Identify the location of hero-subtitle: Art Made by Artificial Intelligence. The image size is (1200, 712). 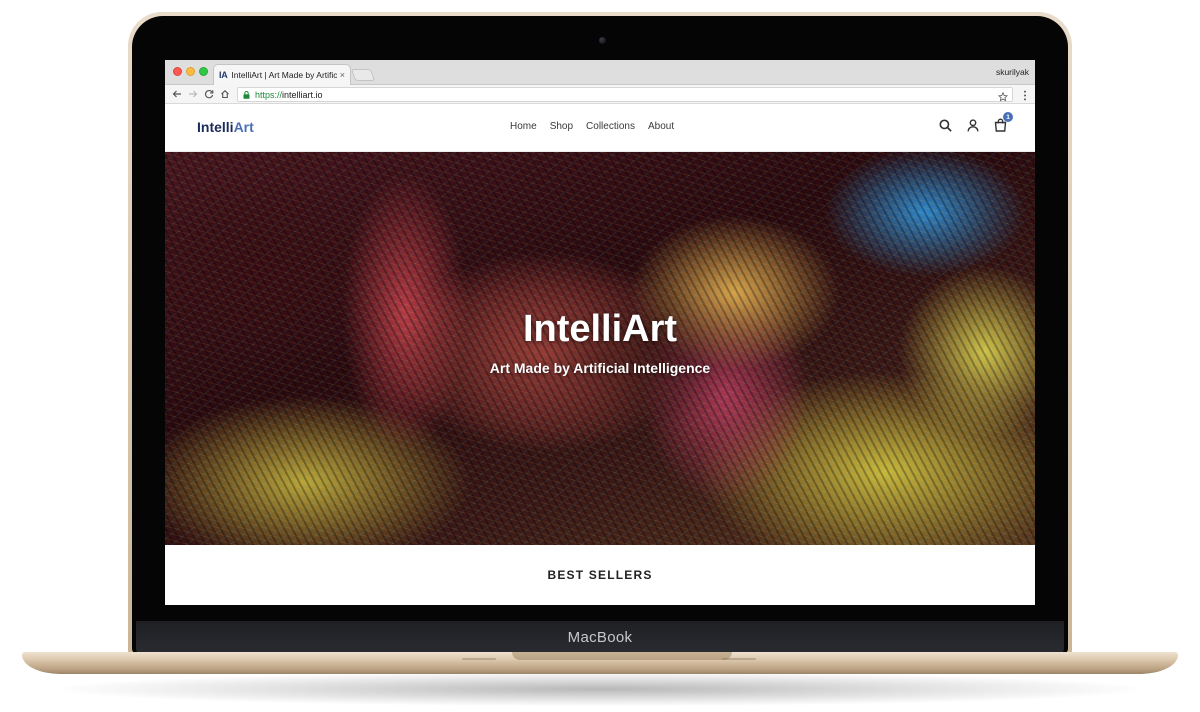
(600, 368).